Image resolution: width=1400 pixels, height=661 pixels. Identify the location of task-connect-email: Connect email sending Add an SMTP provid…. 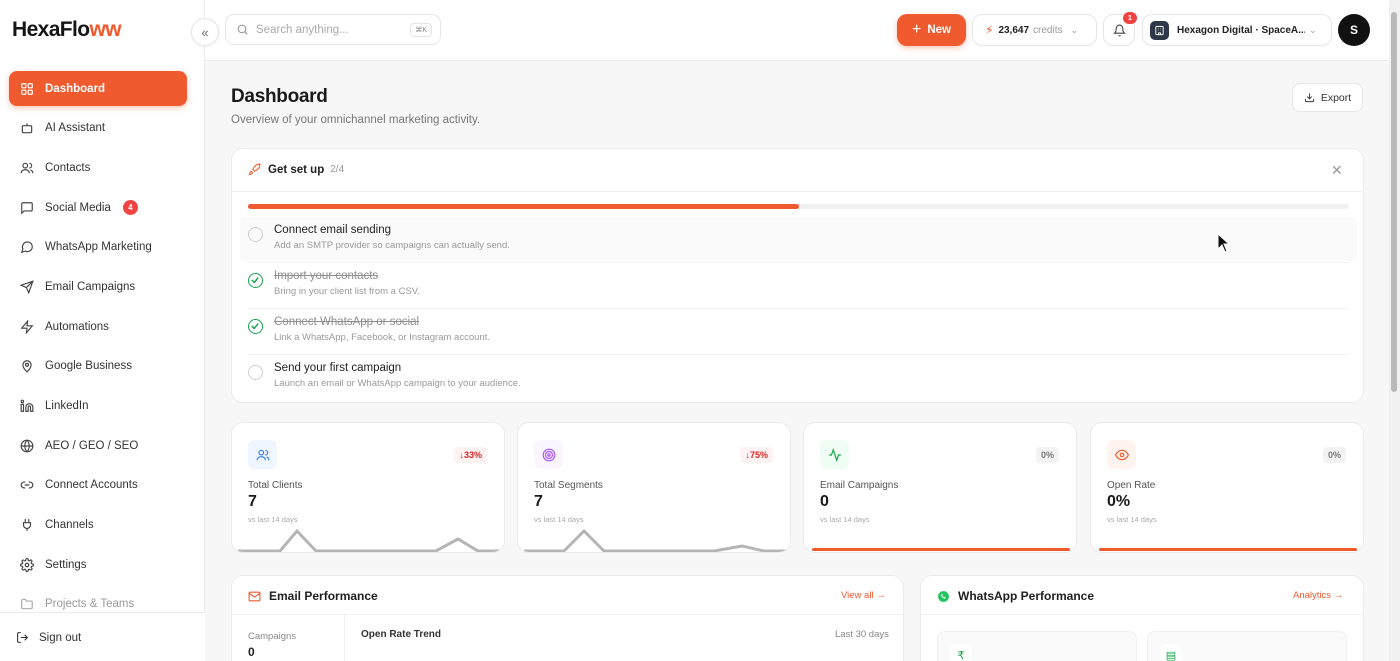
(798, 239).